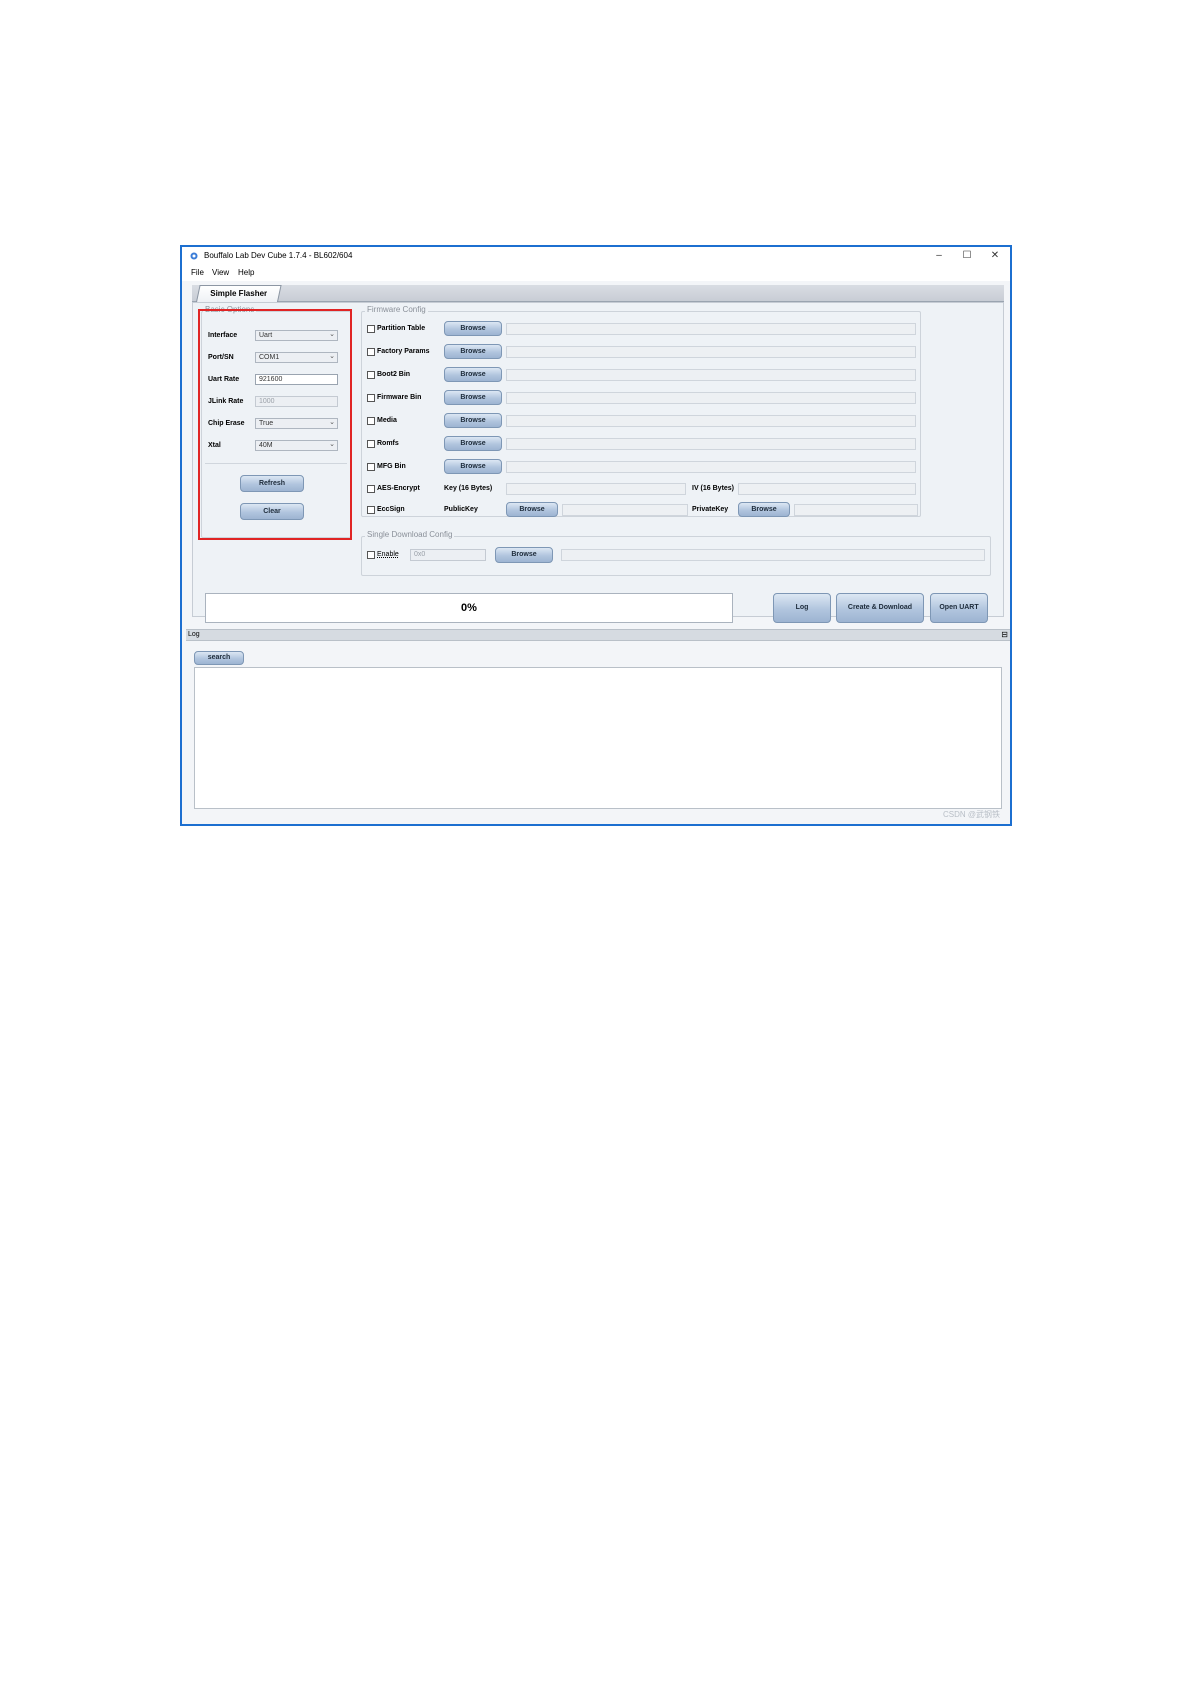 The image size is (1191, 1684). What do you see at coordinates (269, 357) in the screenshot?
I see `port-value: COM1` at bounding box center [269, 357].